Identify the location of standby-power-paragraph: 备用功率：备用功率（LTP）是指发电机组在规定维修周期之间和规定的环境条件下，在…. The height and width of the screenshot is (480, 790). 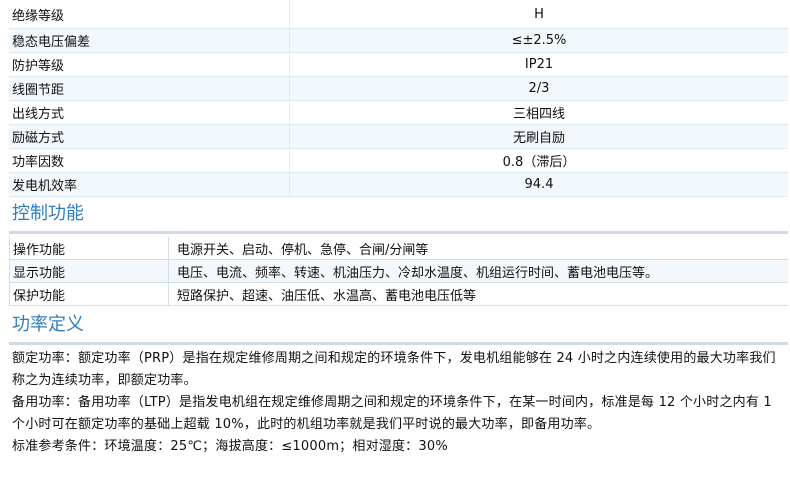
(392, 413).